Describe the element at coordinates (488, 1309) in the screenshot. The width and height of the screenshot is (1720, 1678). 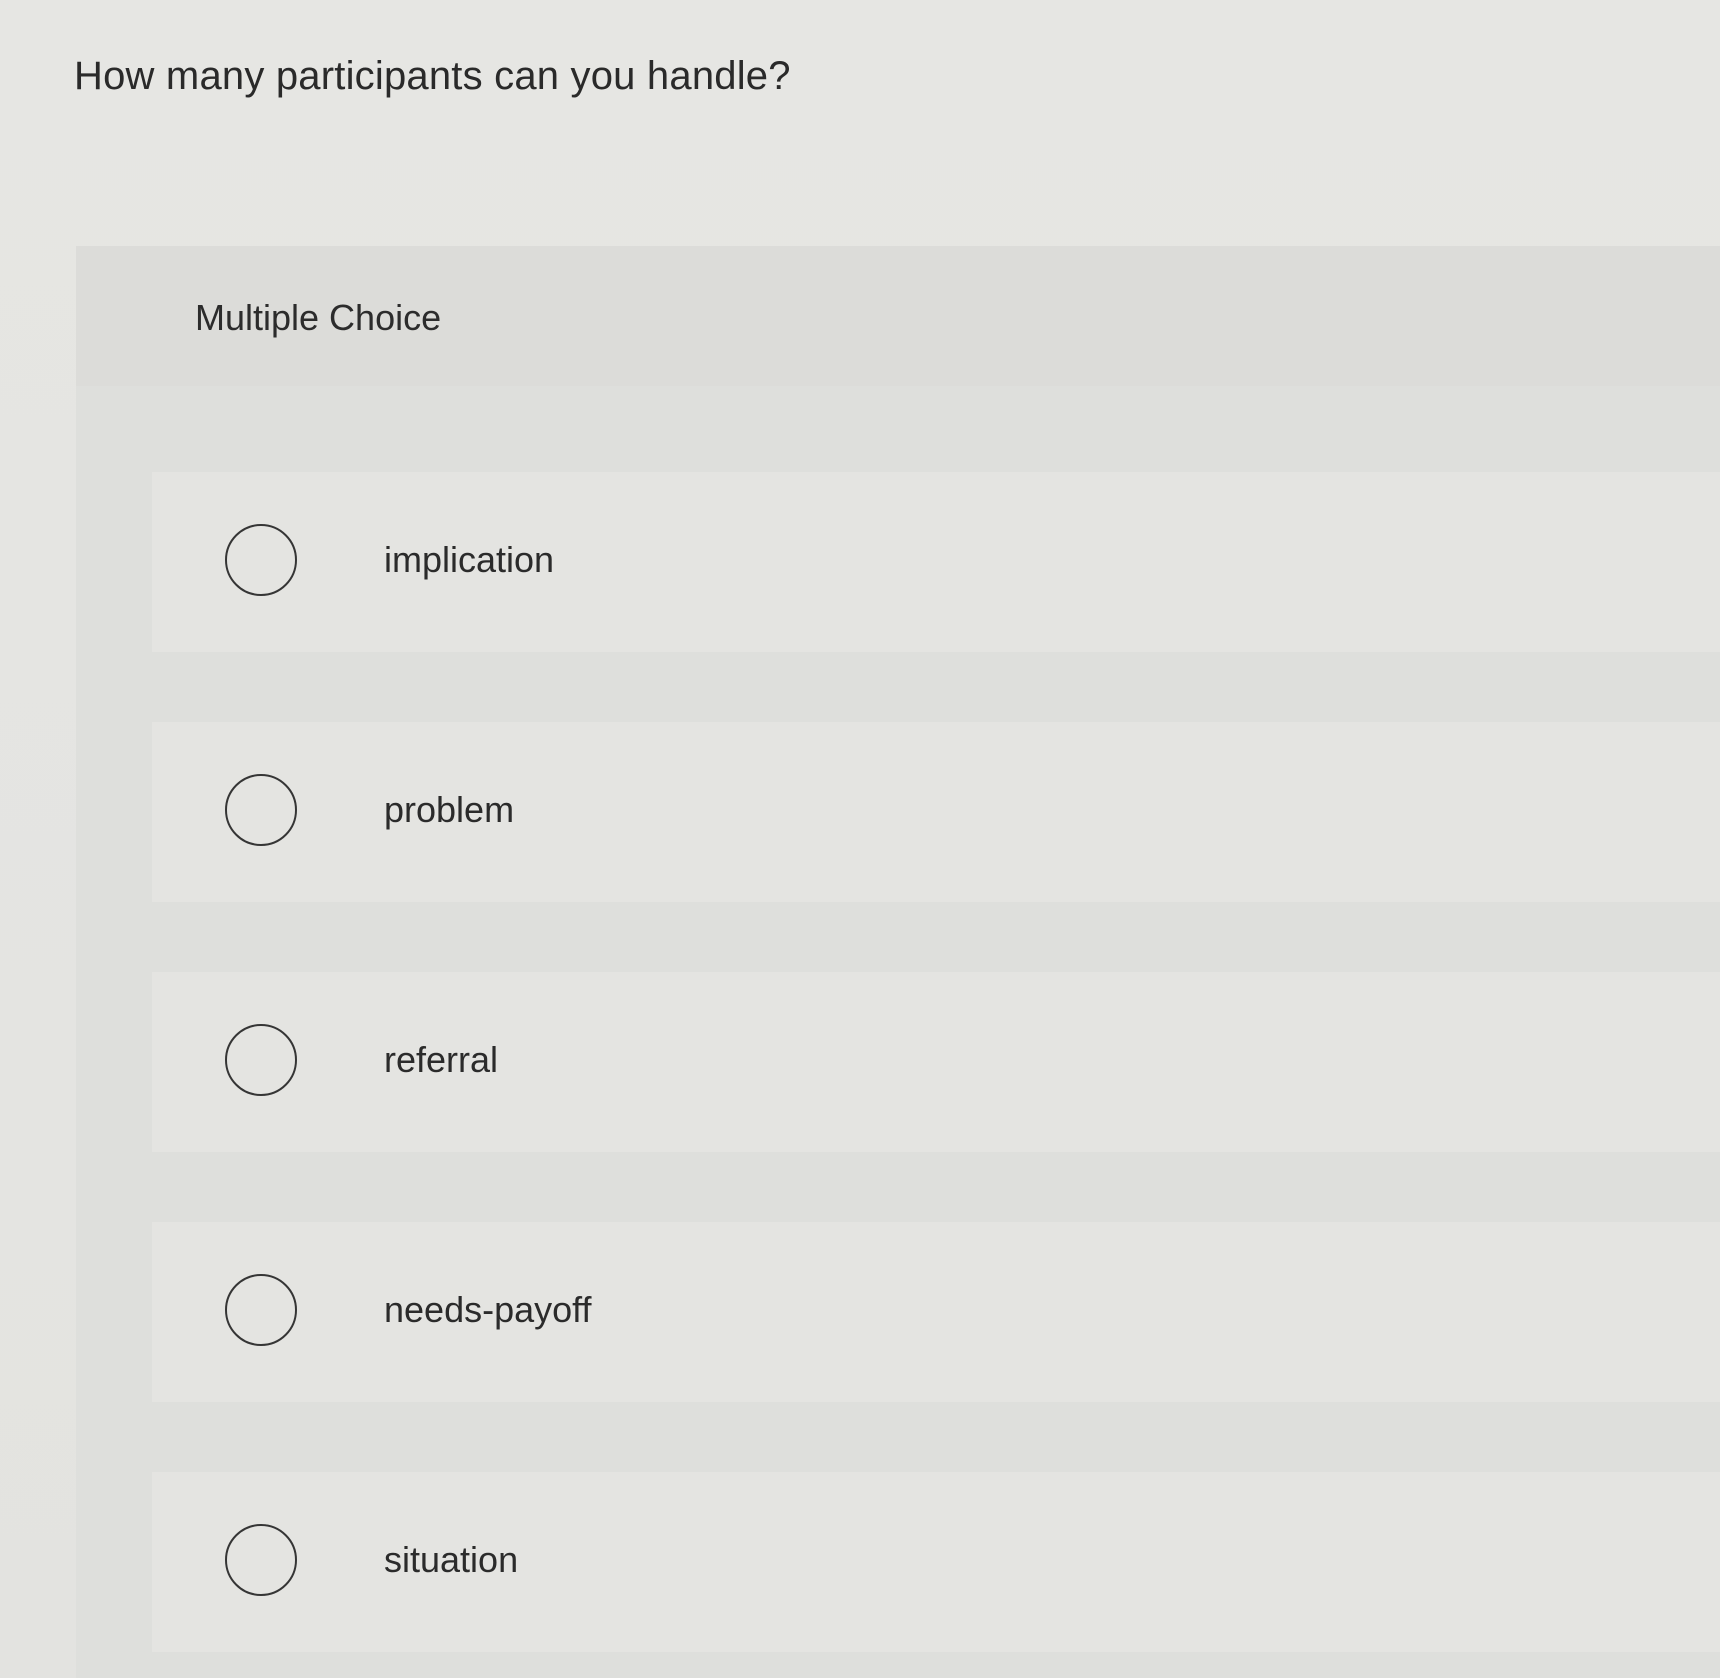
I see `answer-option-label: needs-payoff` at that location.